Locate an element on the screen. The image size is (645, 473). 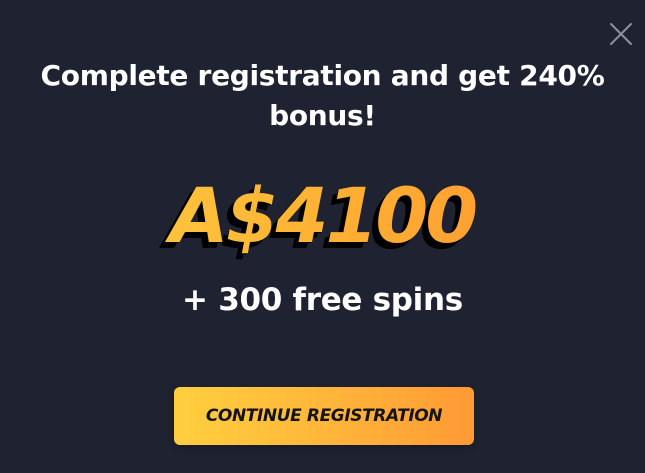
close-button is located at coordinates (621, 34).